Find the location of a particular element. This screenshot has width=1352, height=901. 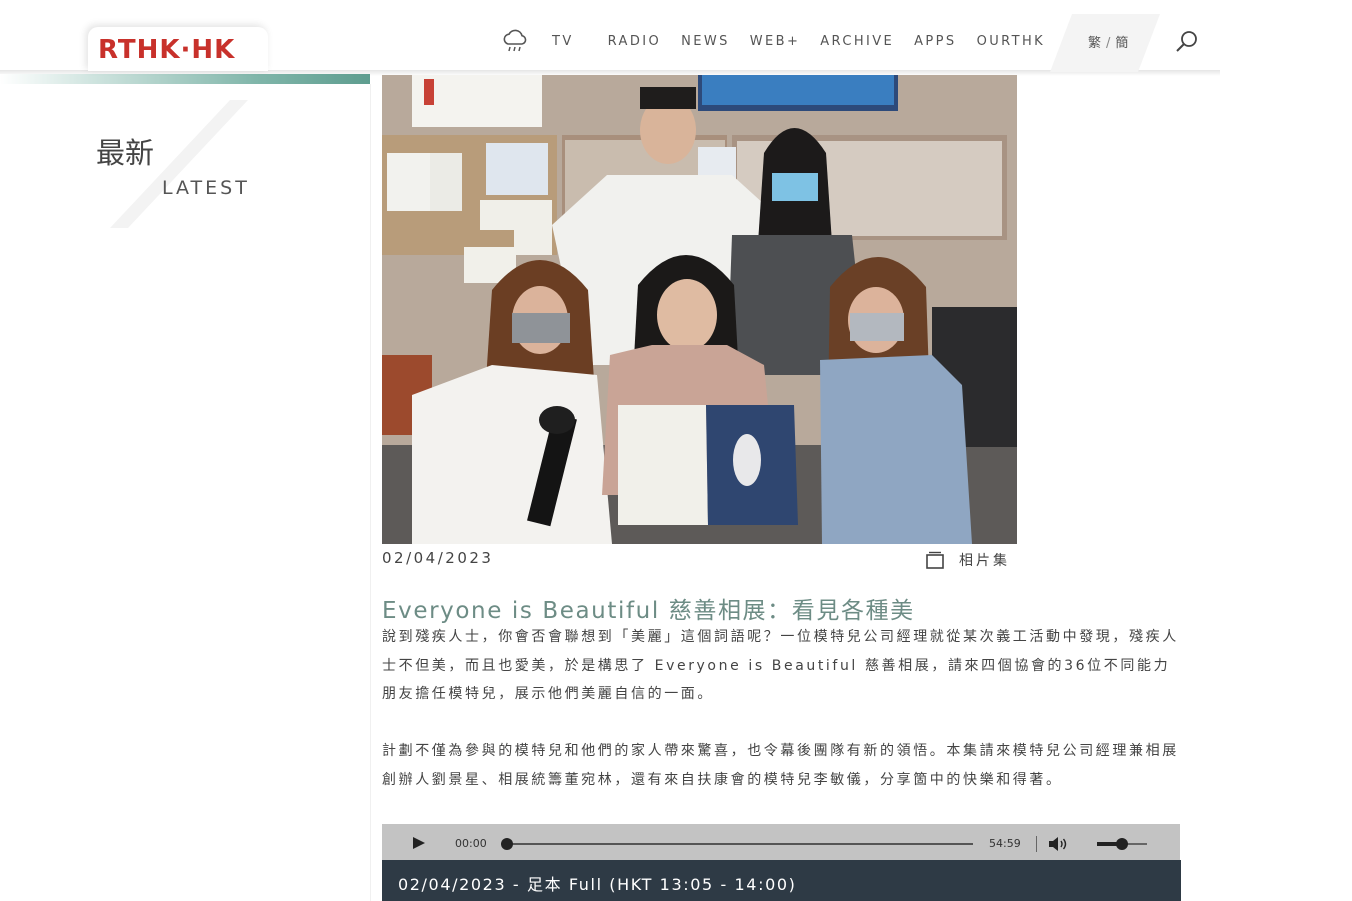

section-title-zh: 最新 is located at coordinates (125, 153).